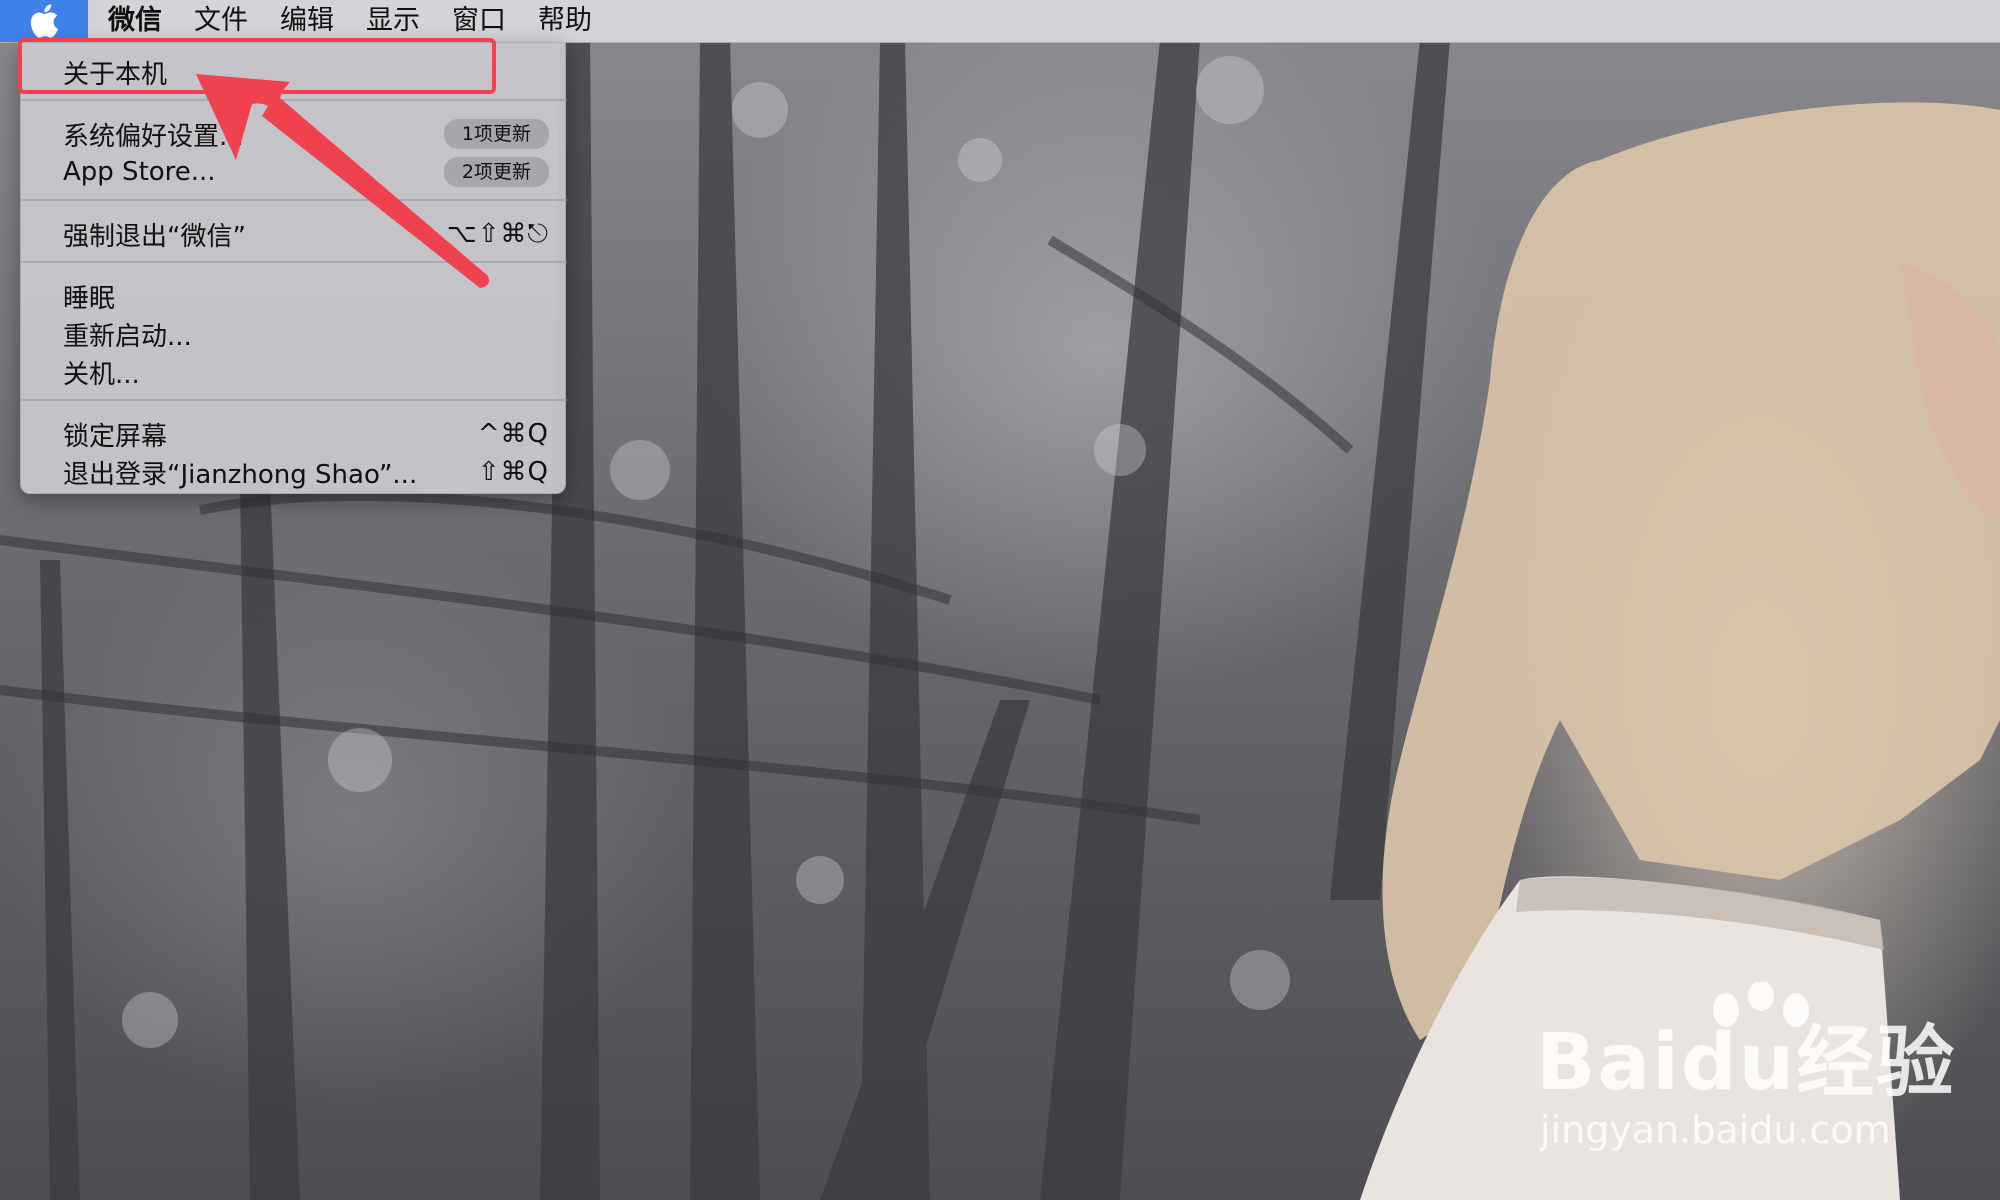  I want to click on watermark-url: jingyan.baidu.com, so click(1715, 1130).